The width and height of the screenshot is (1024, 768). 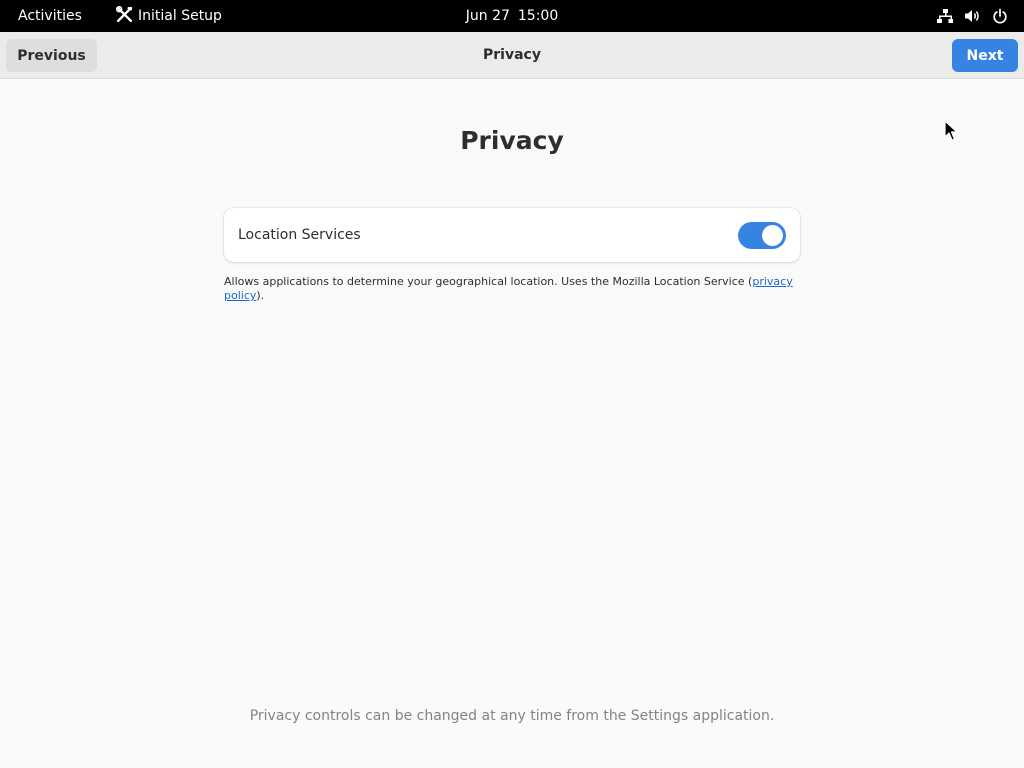 I want to click on previous-button: Previous, so click(x=51, y=55).